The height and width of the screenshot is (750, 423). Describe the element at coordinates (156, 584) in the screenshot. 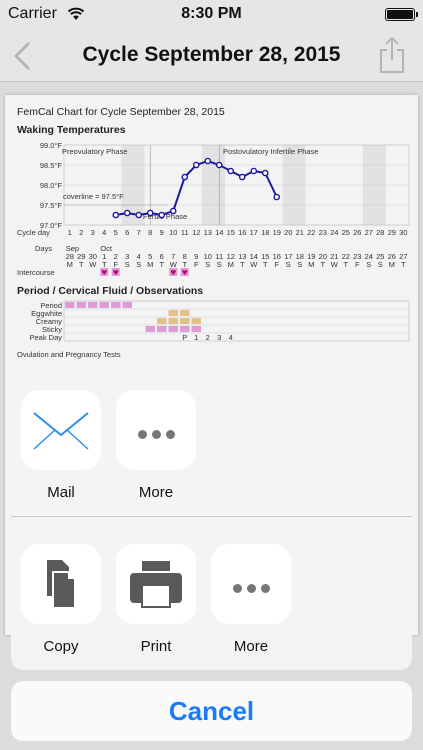

I see `print-icon` at that location.